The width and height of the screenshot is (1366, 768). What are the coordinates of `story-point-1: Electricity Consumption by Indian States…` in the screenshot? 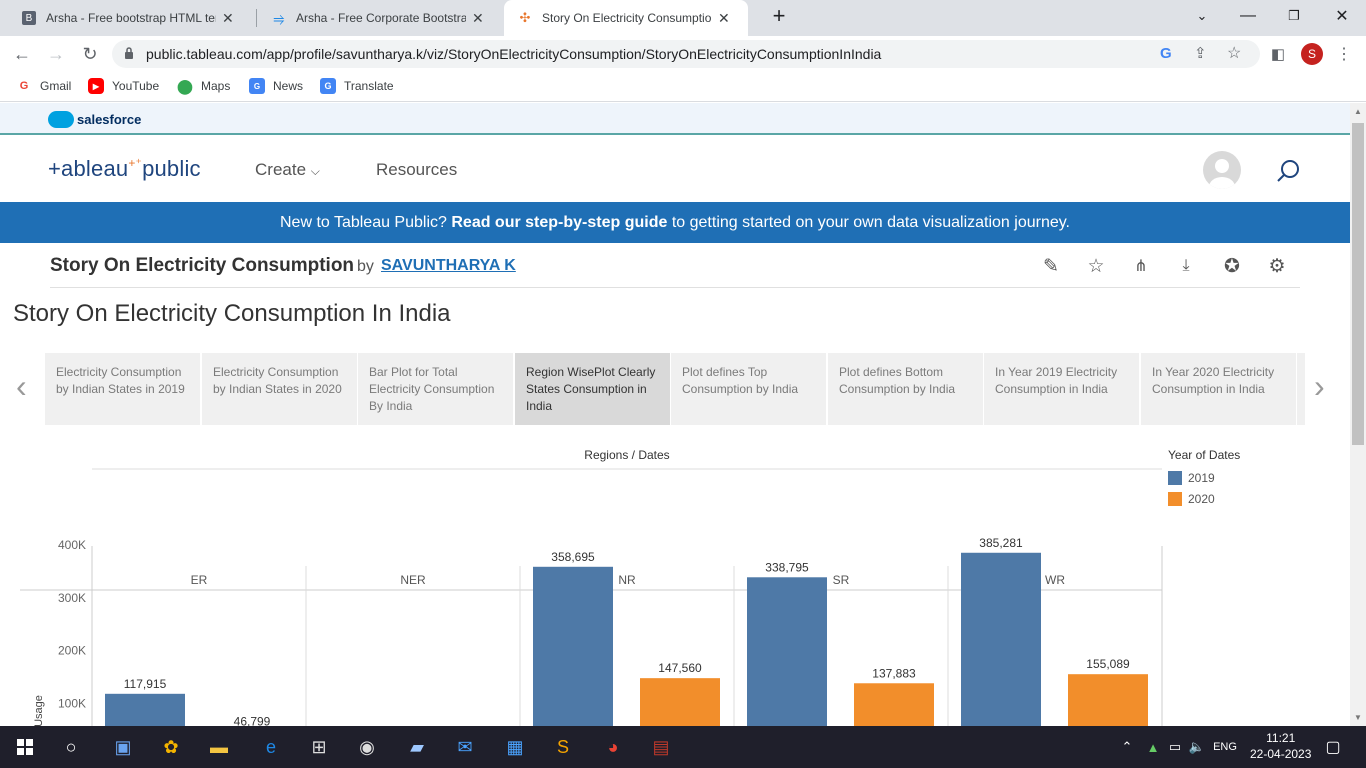 It's located at (122, 389).